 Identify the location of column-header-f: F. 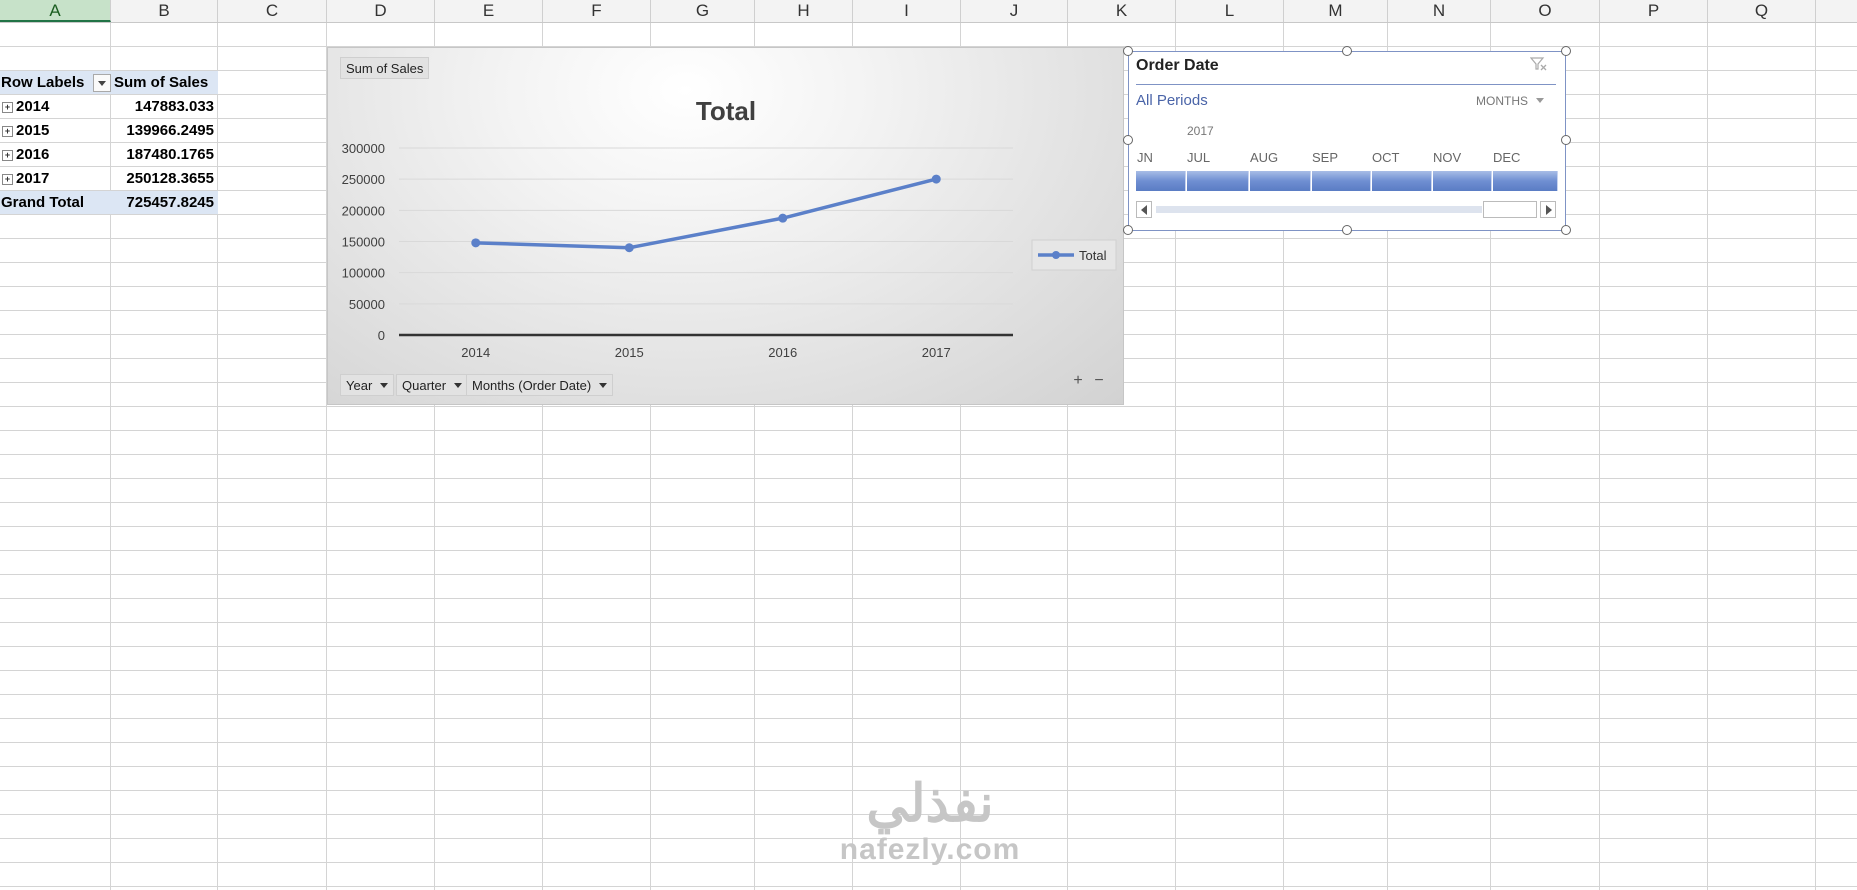
(597, 11).